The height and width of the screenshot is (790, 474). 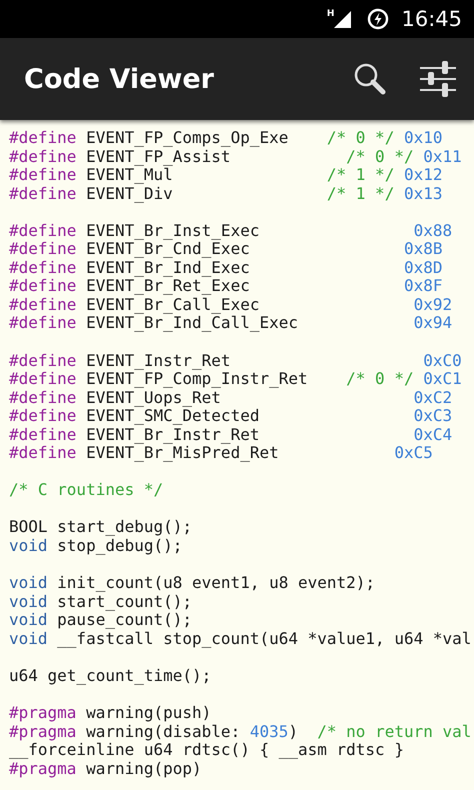 I want to click on code-line: void stop_debug();, so click(x=95, y=545).